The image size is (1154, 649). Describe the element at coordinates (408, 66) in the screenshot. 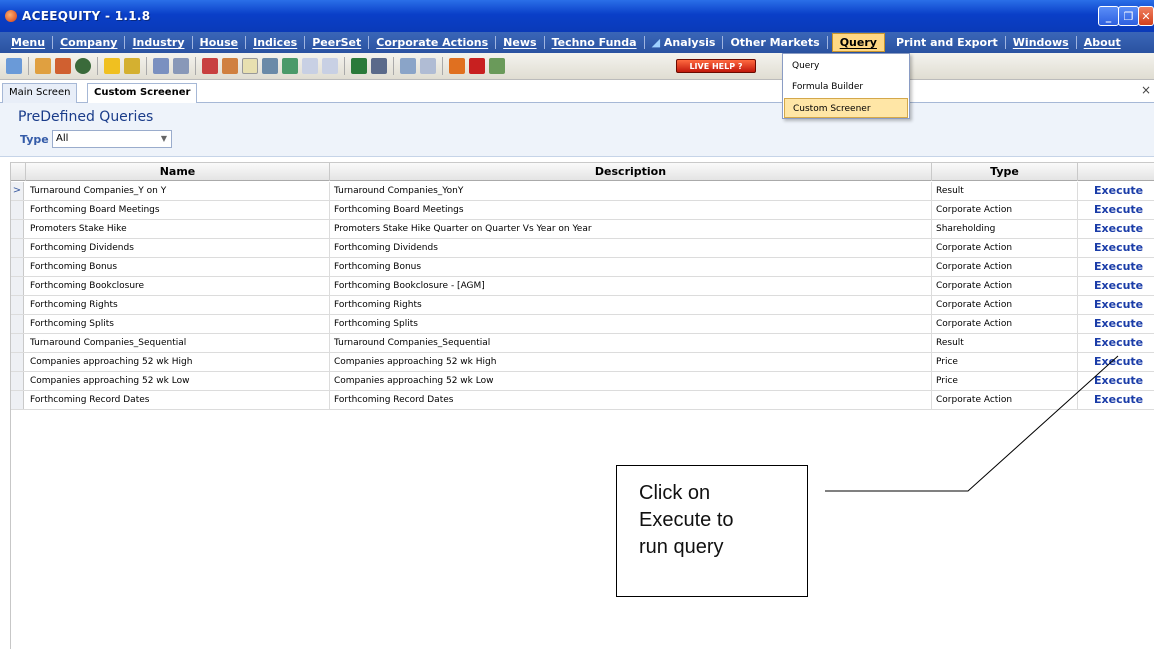

I see `filter-icon` at that location.